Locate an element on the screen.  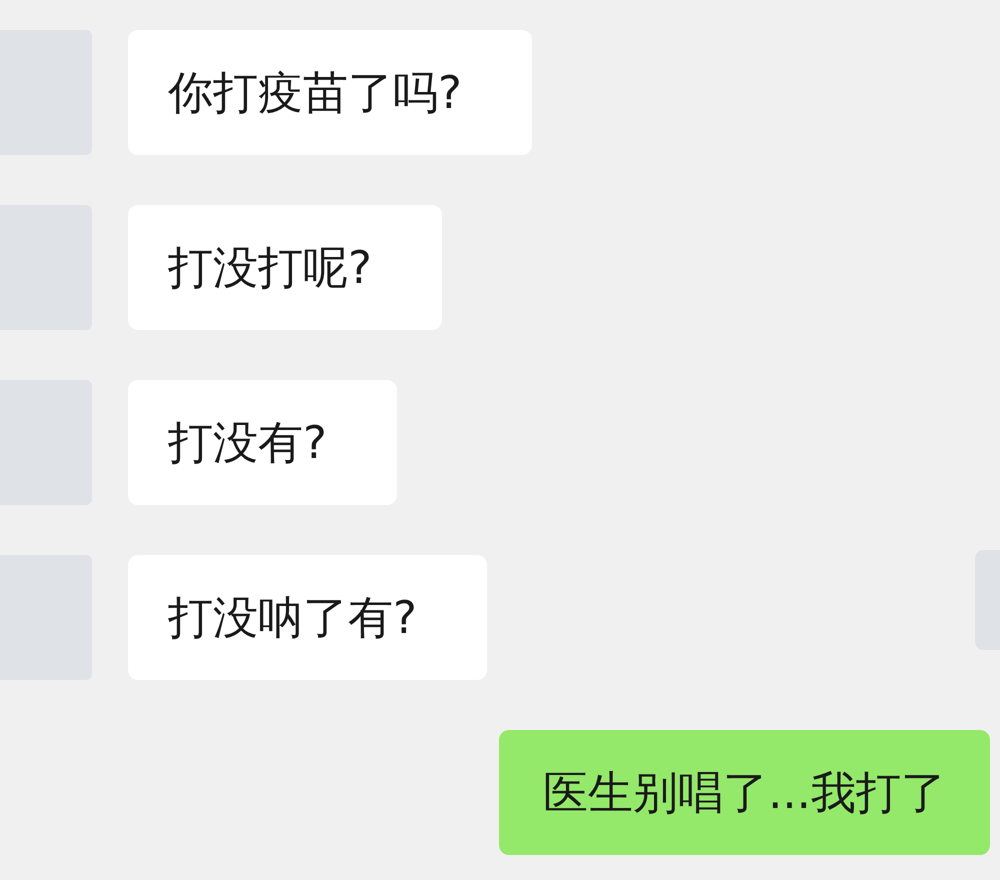
message-bubble: 打没打呢? is located at coordinates (285, 267).